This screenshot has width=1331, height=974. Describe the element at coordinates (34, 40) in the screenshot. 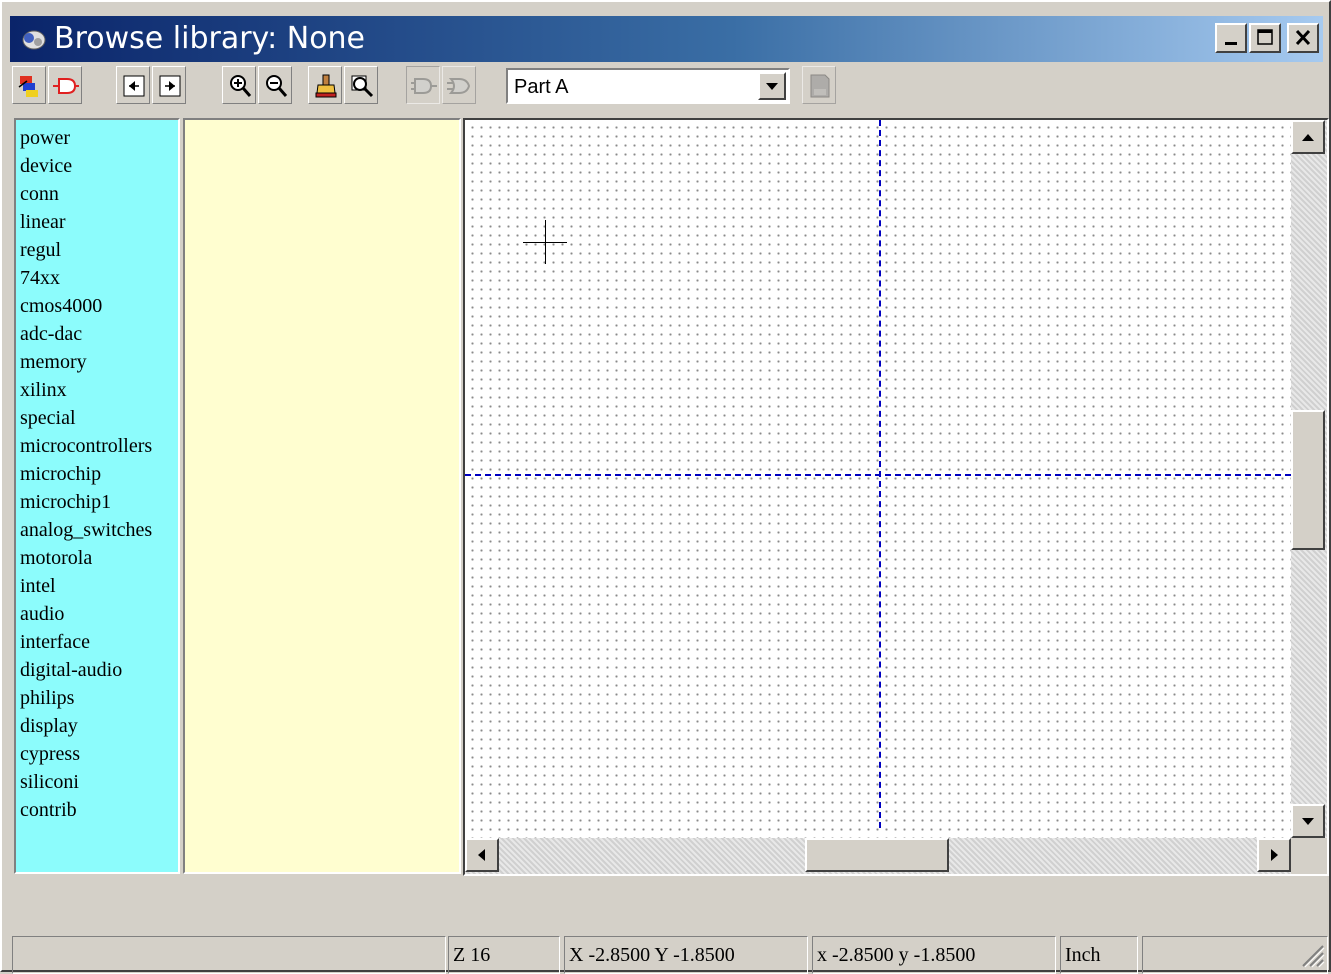

I see `app-icon` at that location.